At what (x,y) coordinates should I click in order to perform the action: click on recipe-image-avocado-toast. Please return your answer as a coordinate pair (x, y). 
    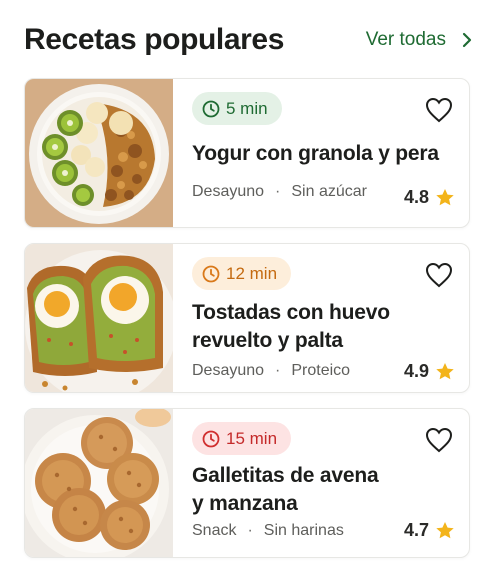
    Looking at the image, I should click on (99, 318).